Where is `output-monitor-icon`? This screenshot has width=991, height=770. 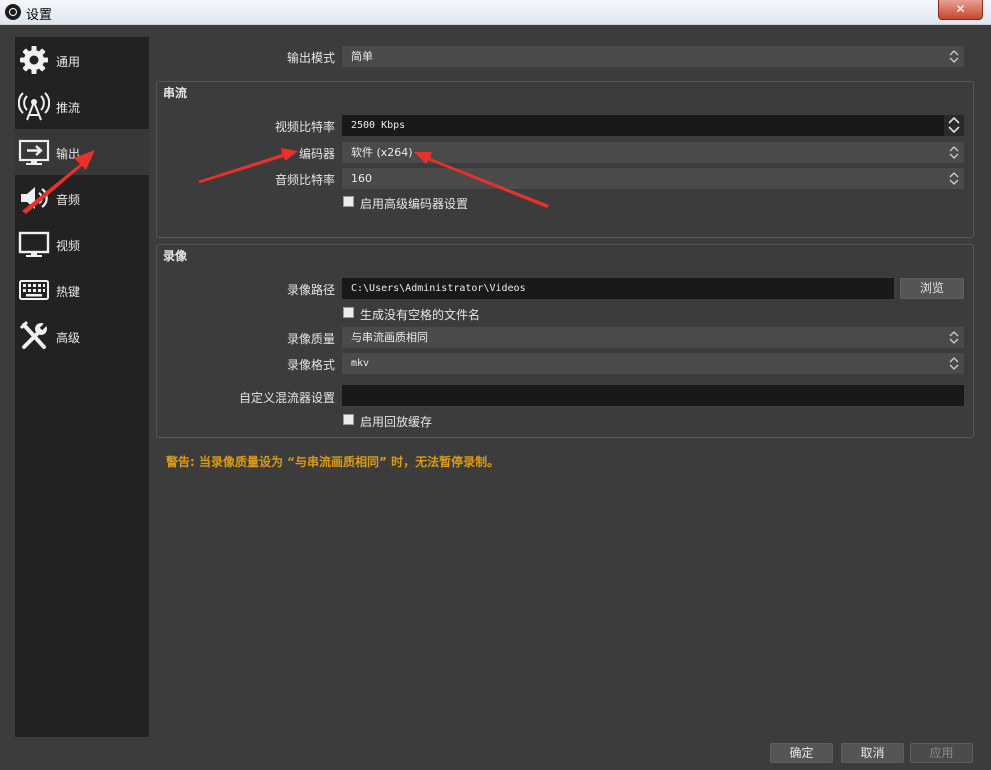
output-monitor-icon is located at coordinates (34, 152).